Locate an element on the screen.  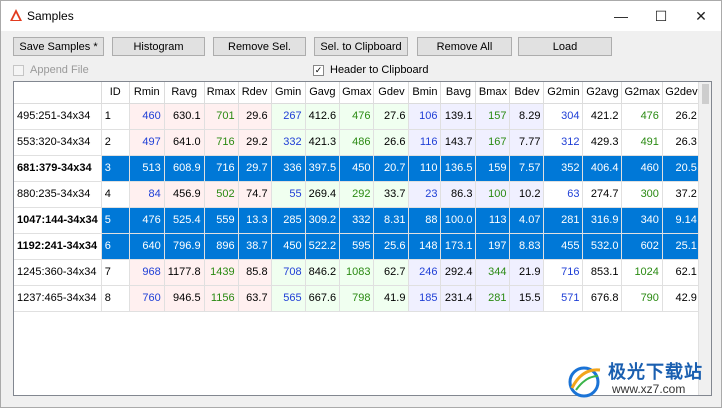
cell-ravg: 1177.8 is located at coordinates (184, 272).